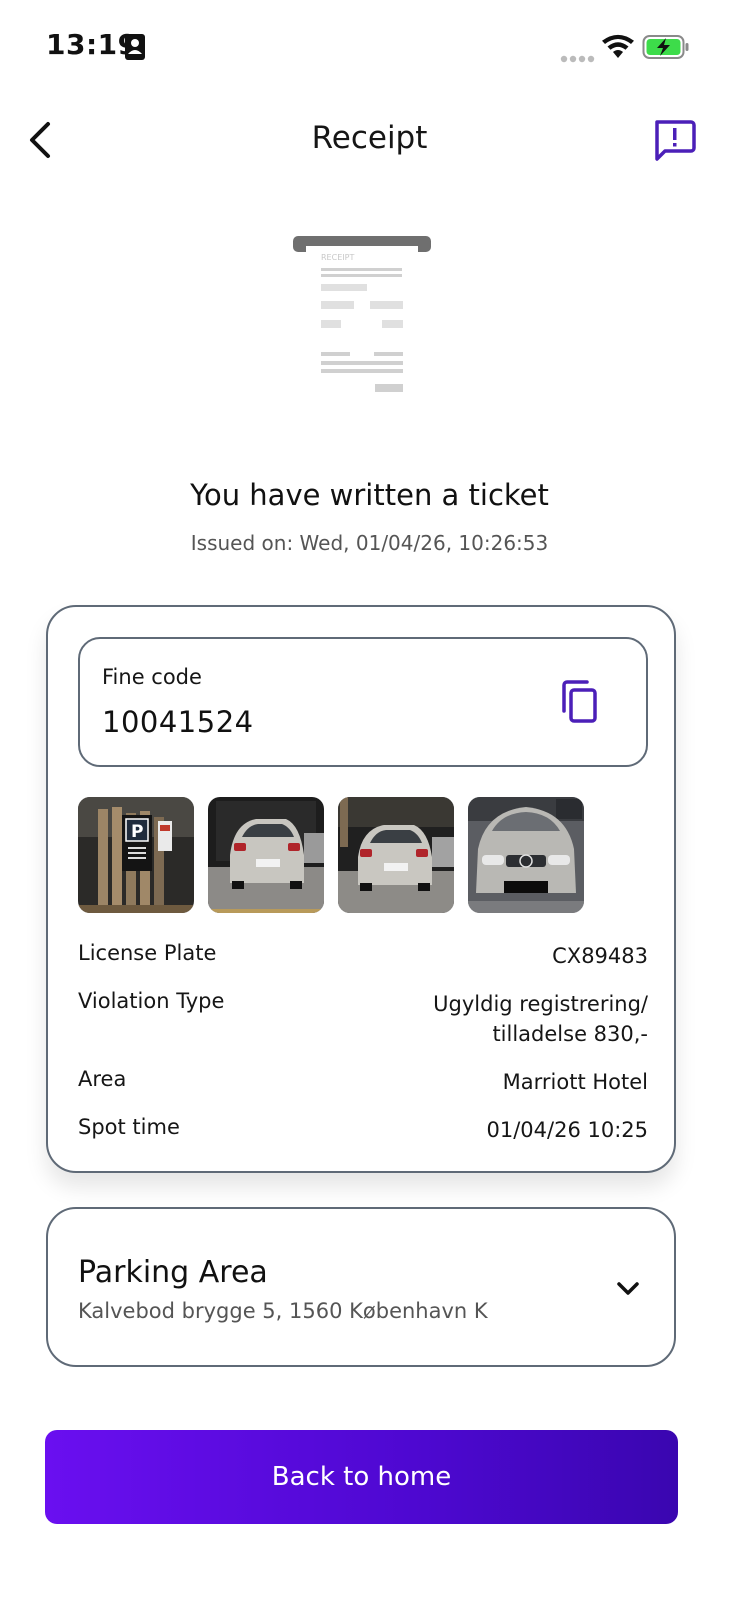  Describe the element at coordinates (152, 677) in the screenshot. I see `fine-code-label: Fine code` at that location.